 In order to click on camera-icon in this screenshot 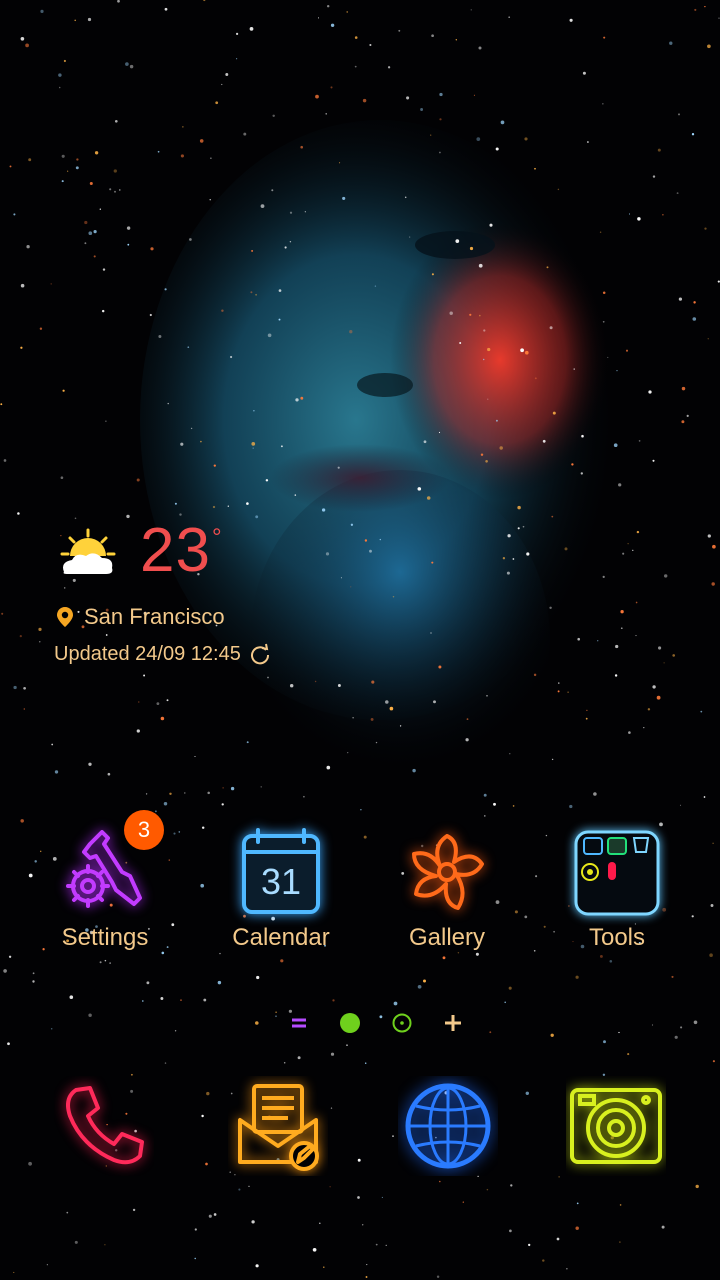, I will do `click(616, 1126)`.